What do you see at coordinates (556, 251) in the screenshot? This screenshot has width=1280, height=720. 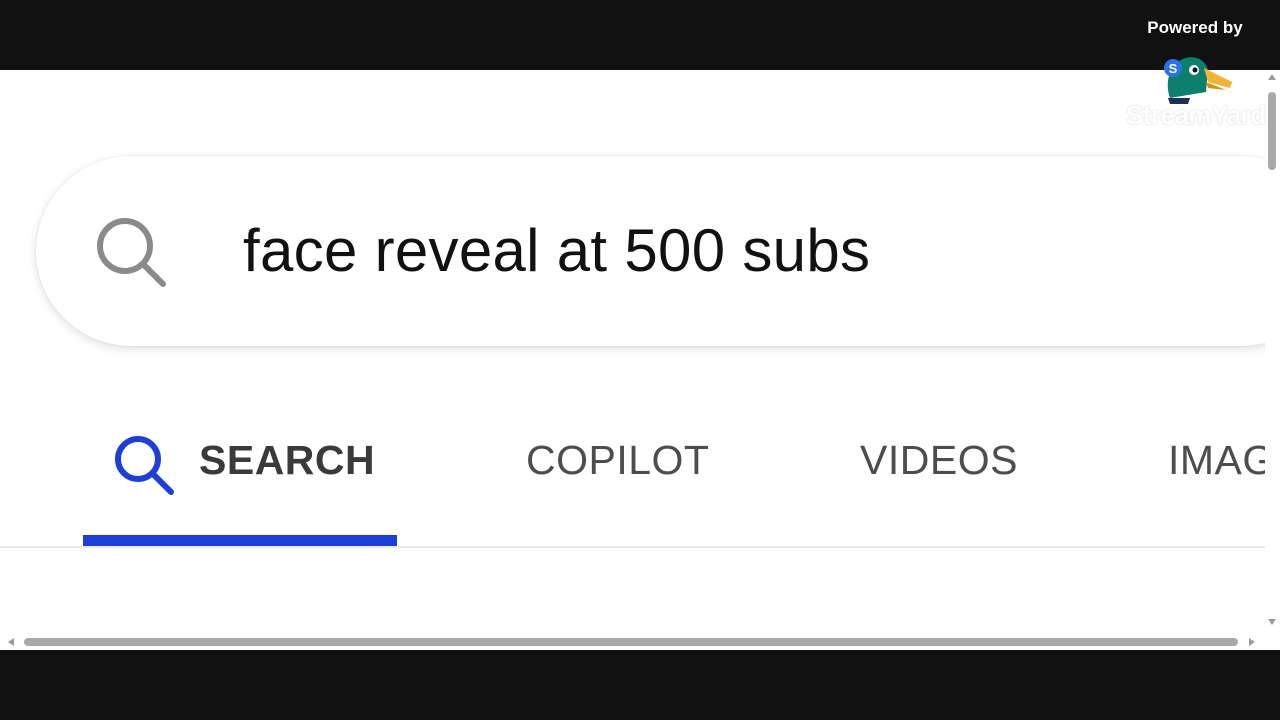 I see `search-query-text: face reveal at 500 subs` at bounding box center [556, 251].